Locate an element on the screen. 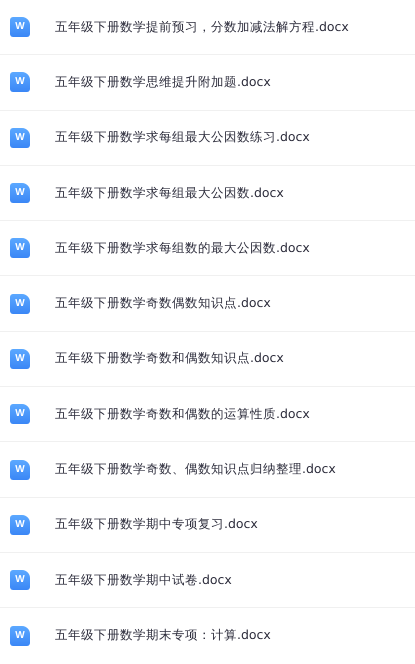  file-name: 五年级下册数学期末专项：计算.docx is located at coordinates (163, 635).